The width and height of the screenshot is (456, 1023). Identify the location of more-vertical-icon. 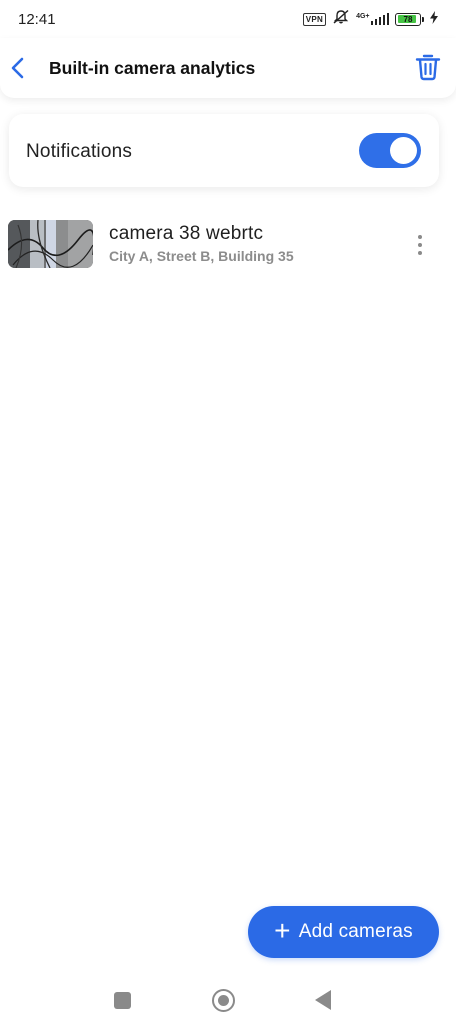
(420, 237).